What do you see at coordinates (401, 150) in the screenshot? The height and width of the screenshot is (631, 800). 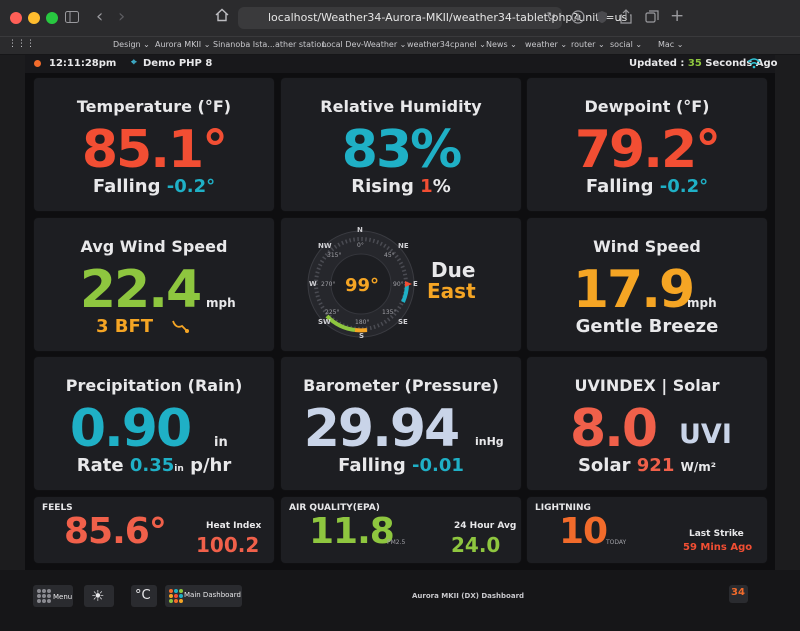 I see `humidity-value: 83%` at bounding box center [401, 150].